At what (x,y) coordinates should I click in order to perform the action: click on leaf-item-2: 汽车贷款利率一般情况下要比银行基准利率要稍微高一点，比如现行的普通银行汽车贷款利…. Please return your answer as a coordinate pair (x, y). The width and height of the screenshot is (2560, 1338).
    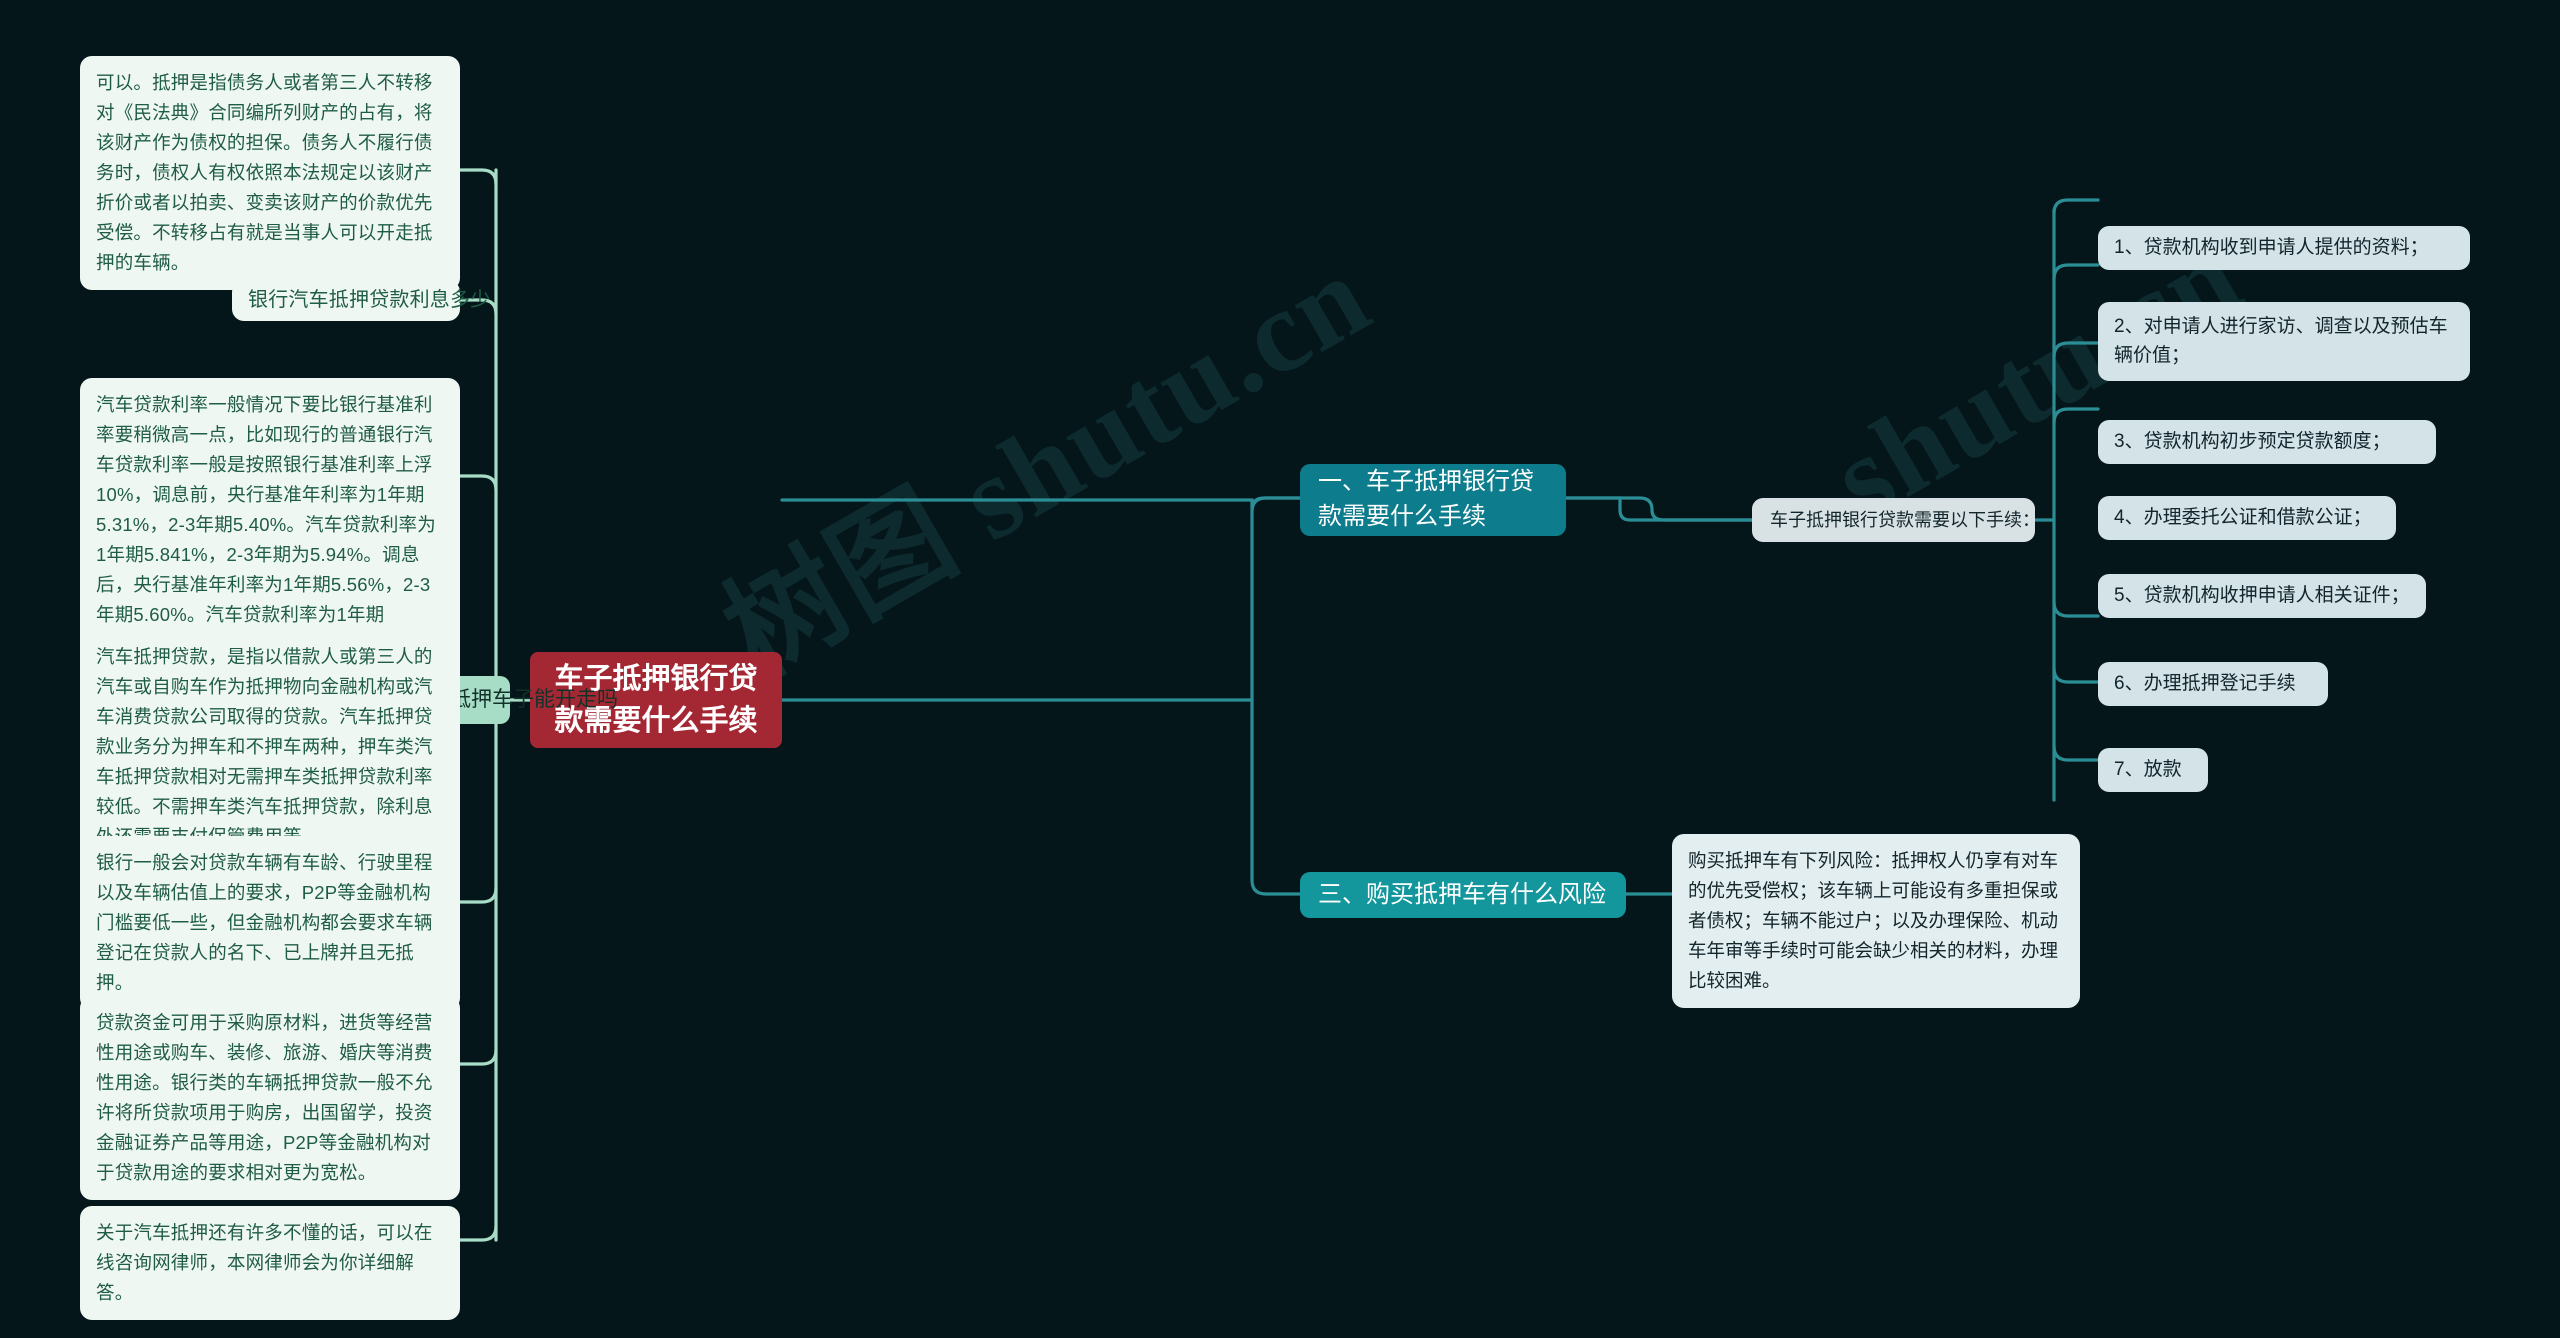
    Looking at the image, I should click on (270, 525).